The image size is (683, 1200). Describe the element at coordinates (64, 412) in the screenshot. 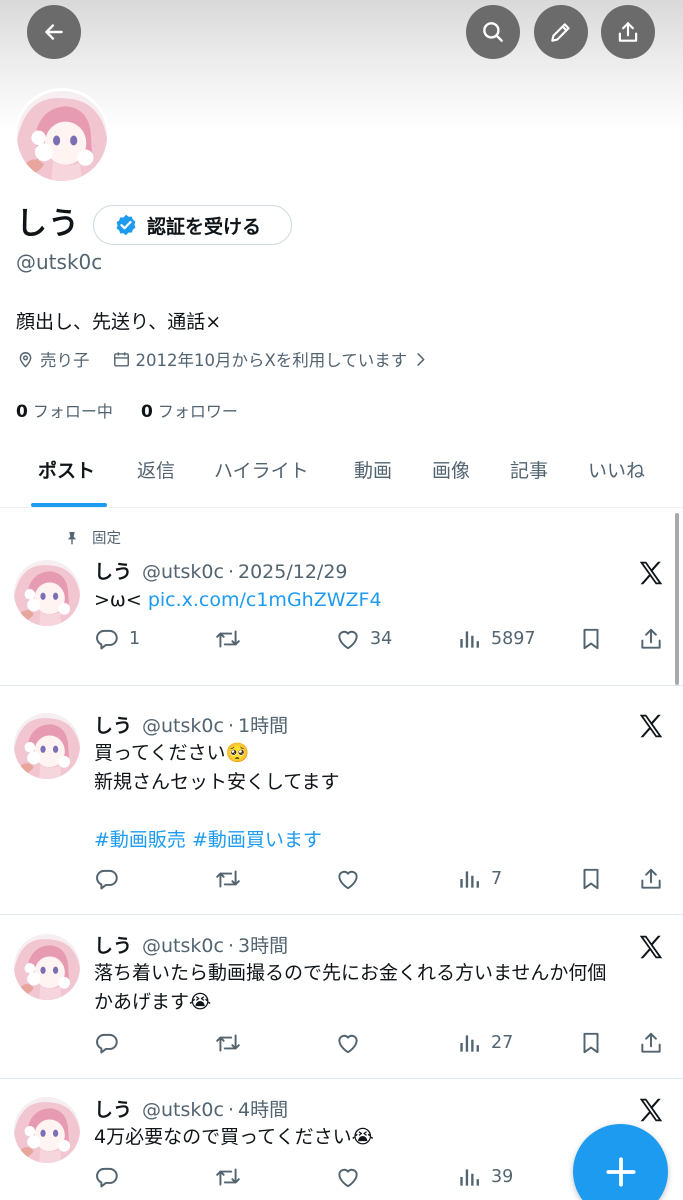

I see `following-link: 0 フォロー中` at that location.